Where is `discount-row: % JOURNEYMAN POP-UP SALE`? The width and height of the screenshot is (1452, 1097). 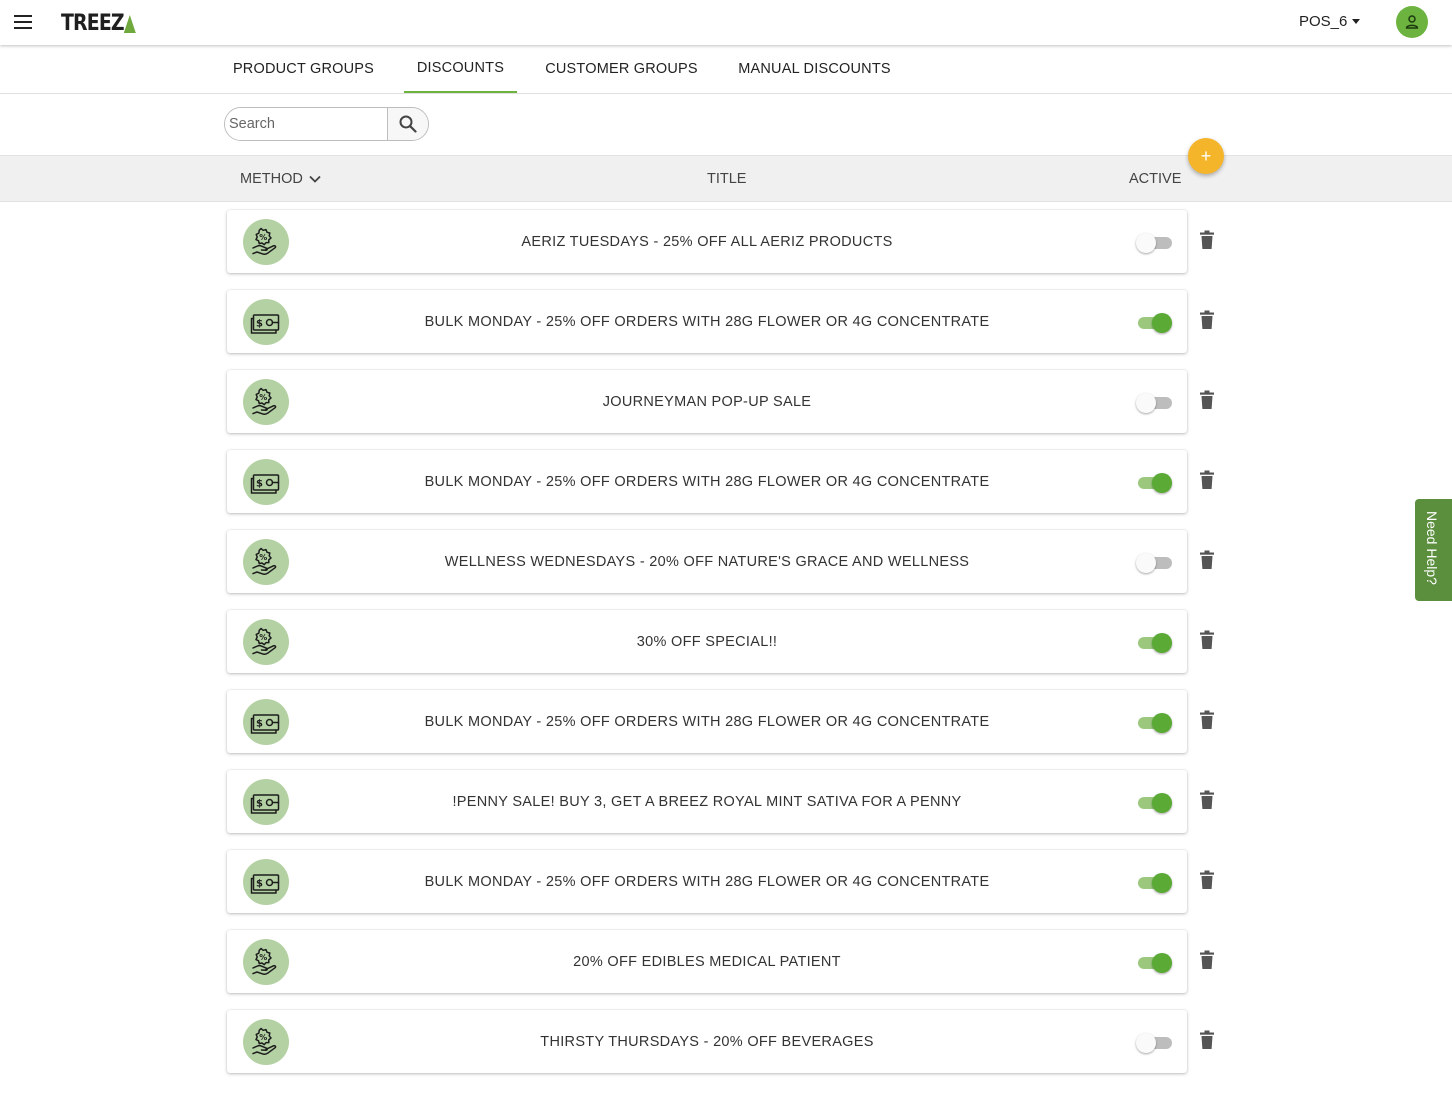 discount-row: % JOURNEYMAN POP-UP SALE is located at coordinates (707, 401).